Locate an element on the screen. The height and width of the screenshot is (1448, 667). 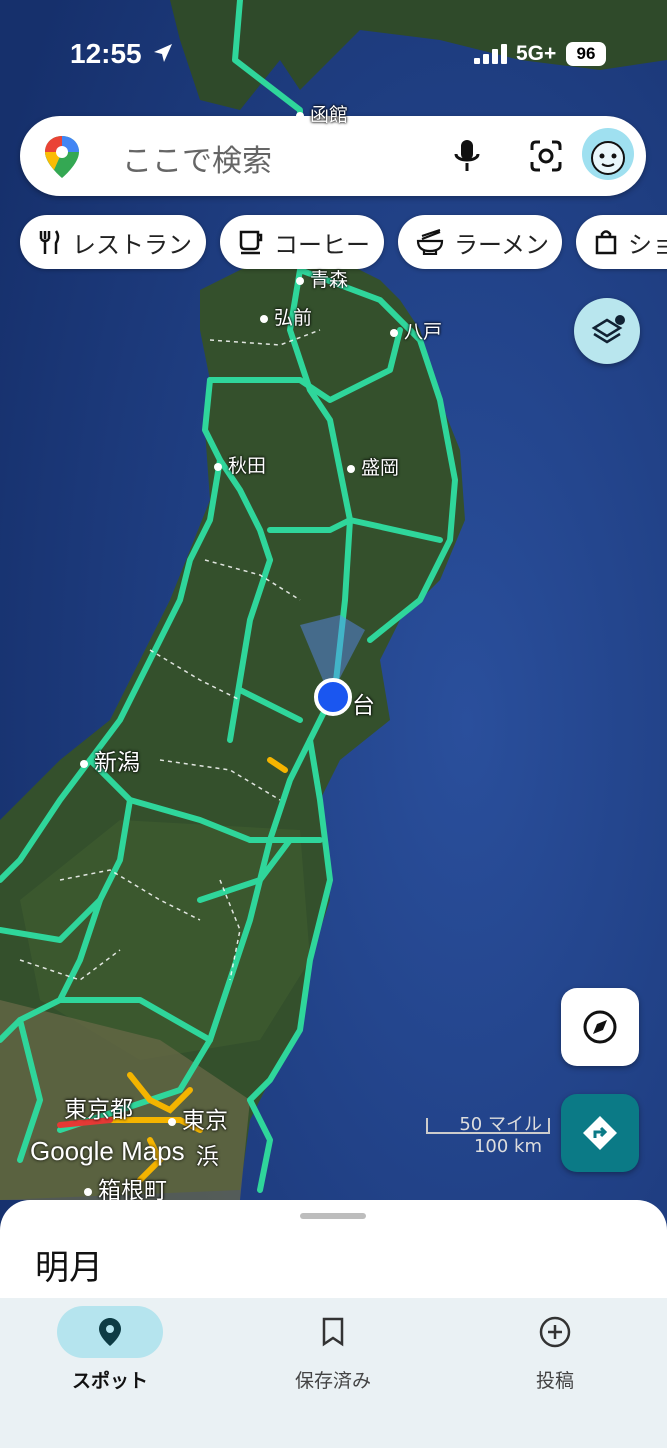
bottom-sheet: 明月 is located at coordinates (333, 1250).